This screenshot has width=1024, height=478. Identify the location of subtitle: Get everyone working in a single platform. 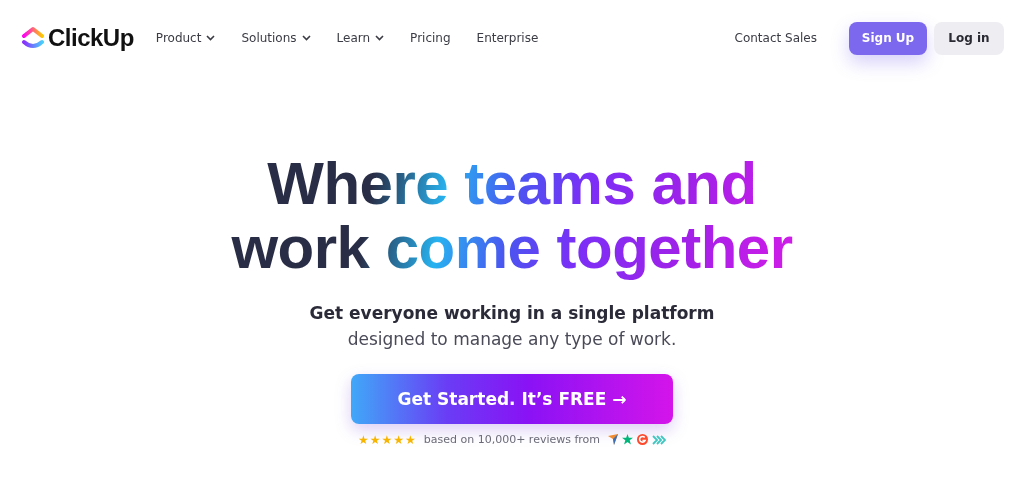
(512, 313).